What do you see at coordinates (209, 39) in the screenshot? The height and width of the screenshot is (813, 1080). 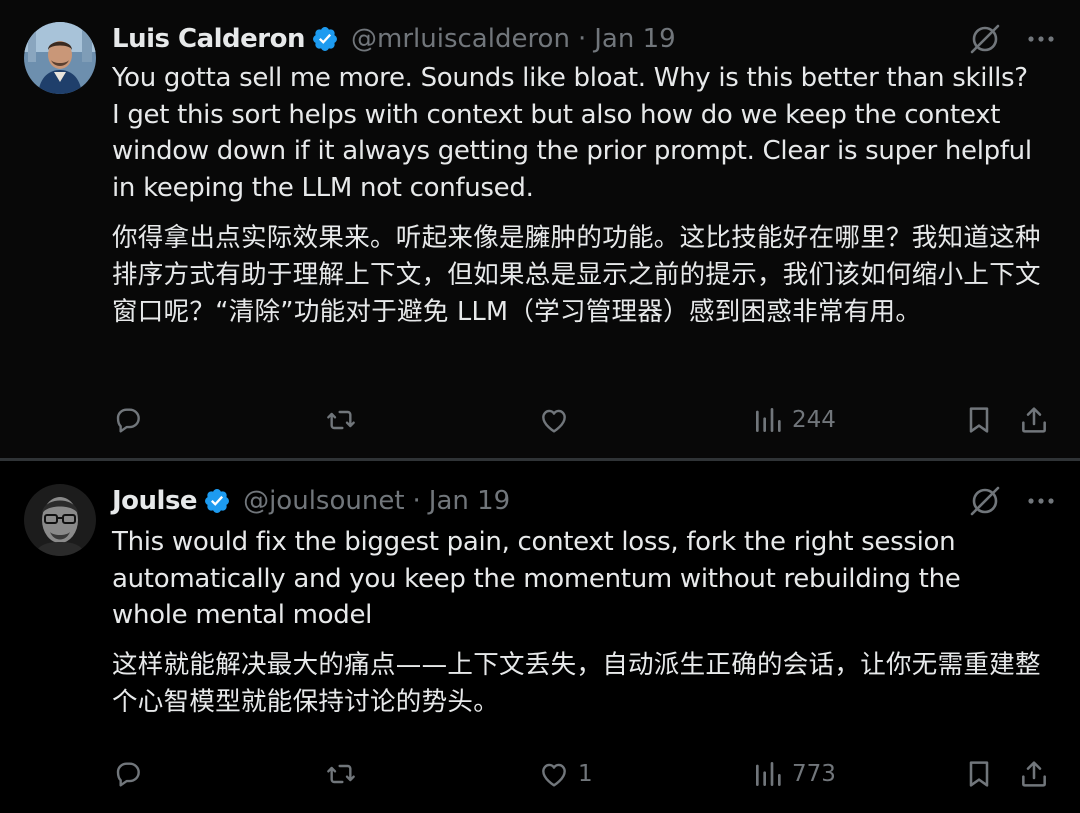 I see `author-name: Luis Calderon` at bounding box center [209, 39].